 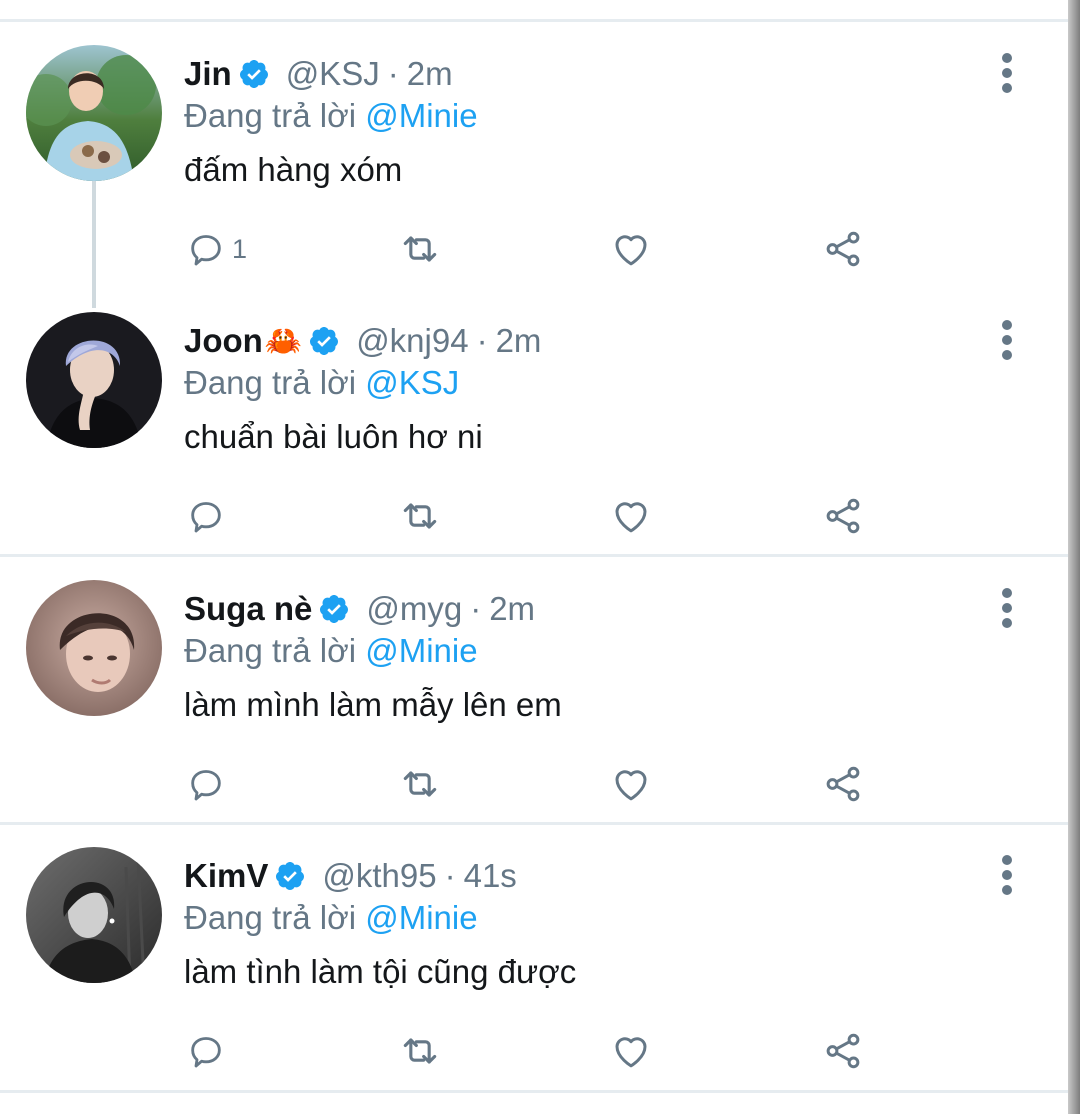 I want to click on top-divider, so click(x=534, y=20).